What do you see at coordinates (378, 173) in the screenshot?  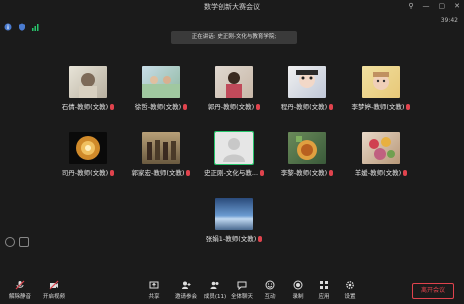 I see `participant-name: 羊媛-教师(文教)` at bounding box center [378, 173].